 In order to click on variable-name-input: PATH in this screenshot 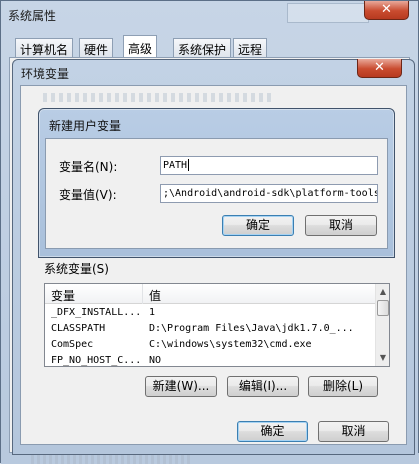, I will do `click(269, 165)`.